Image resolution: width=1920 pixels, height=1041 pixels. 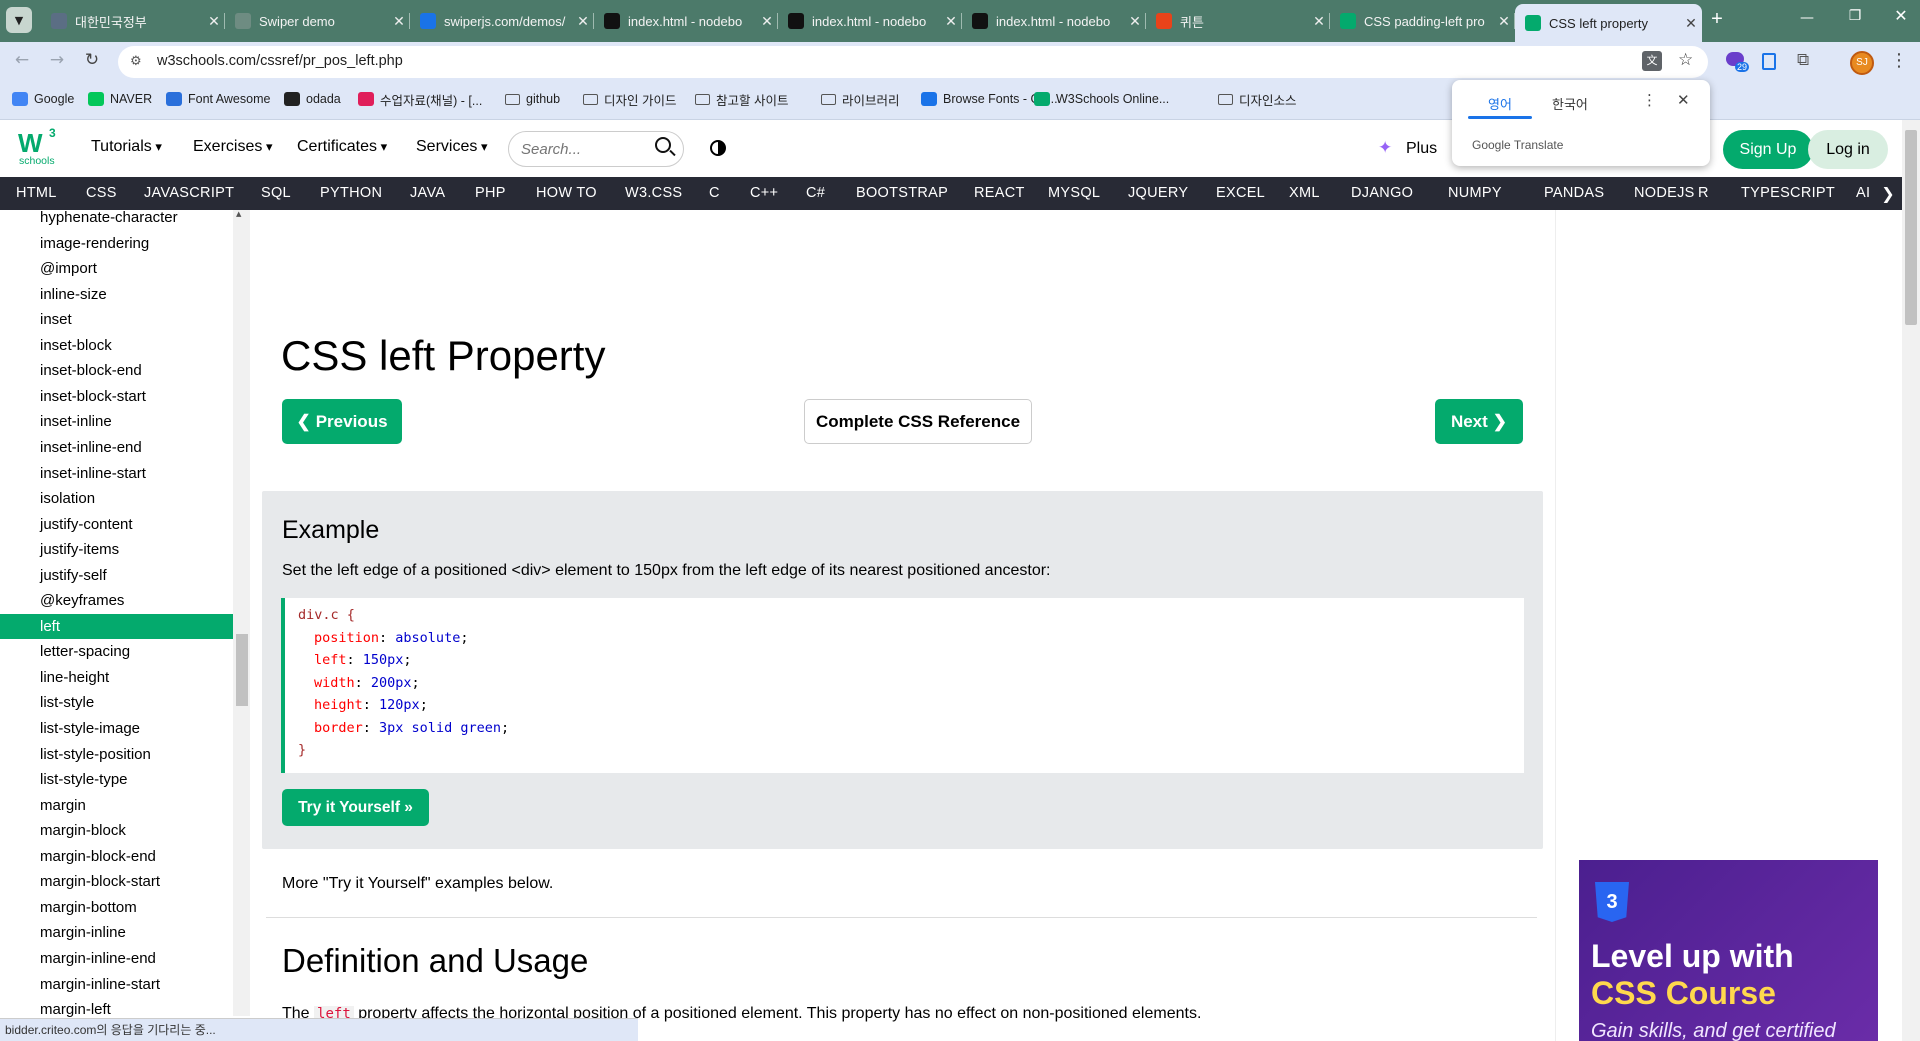 I want to click on topnav-nodejs: NODEJS, so click(x=1664, y=193).